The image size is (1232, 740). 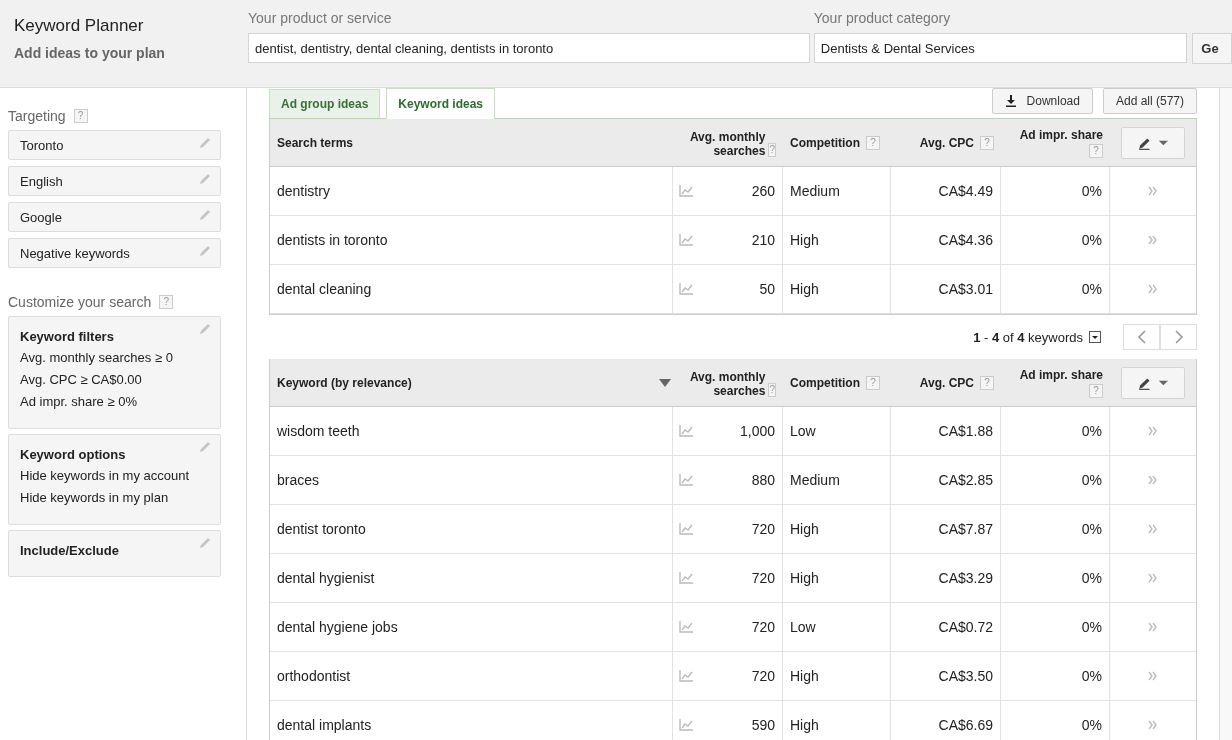 I want to click on section-title: Targeting, so click(x=37, y=116).